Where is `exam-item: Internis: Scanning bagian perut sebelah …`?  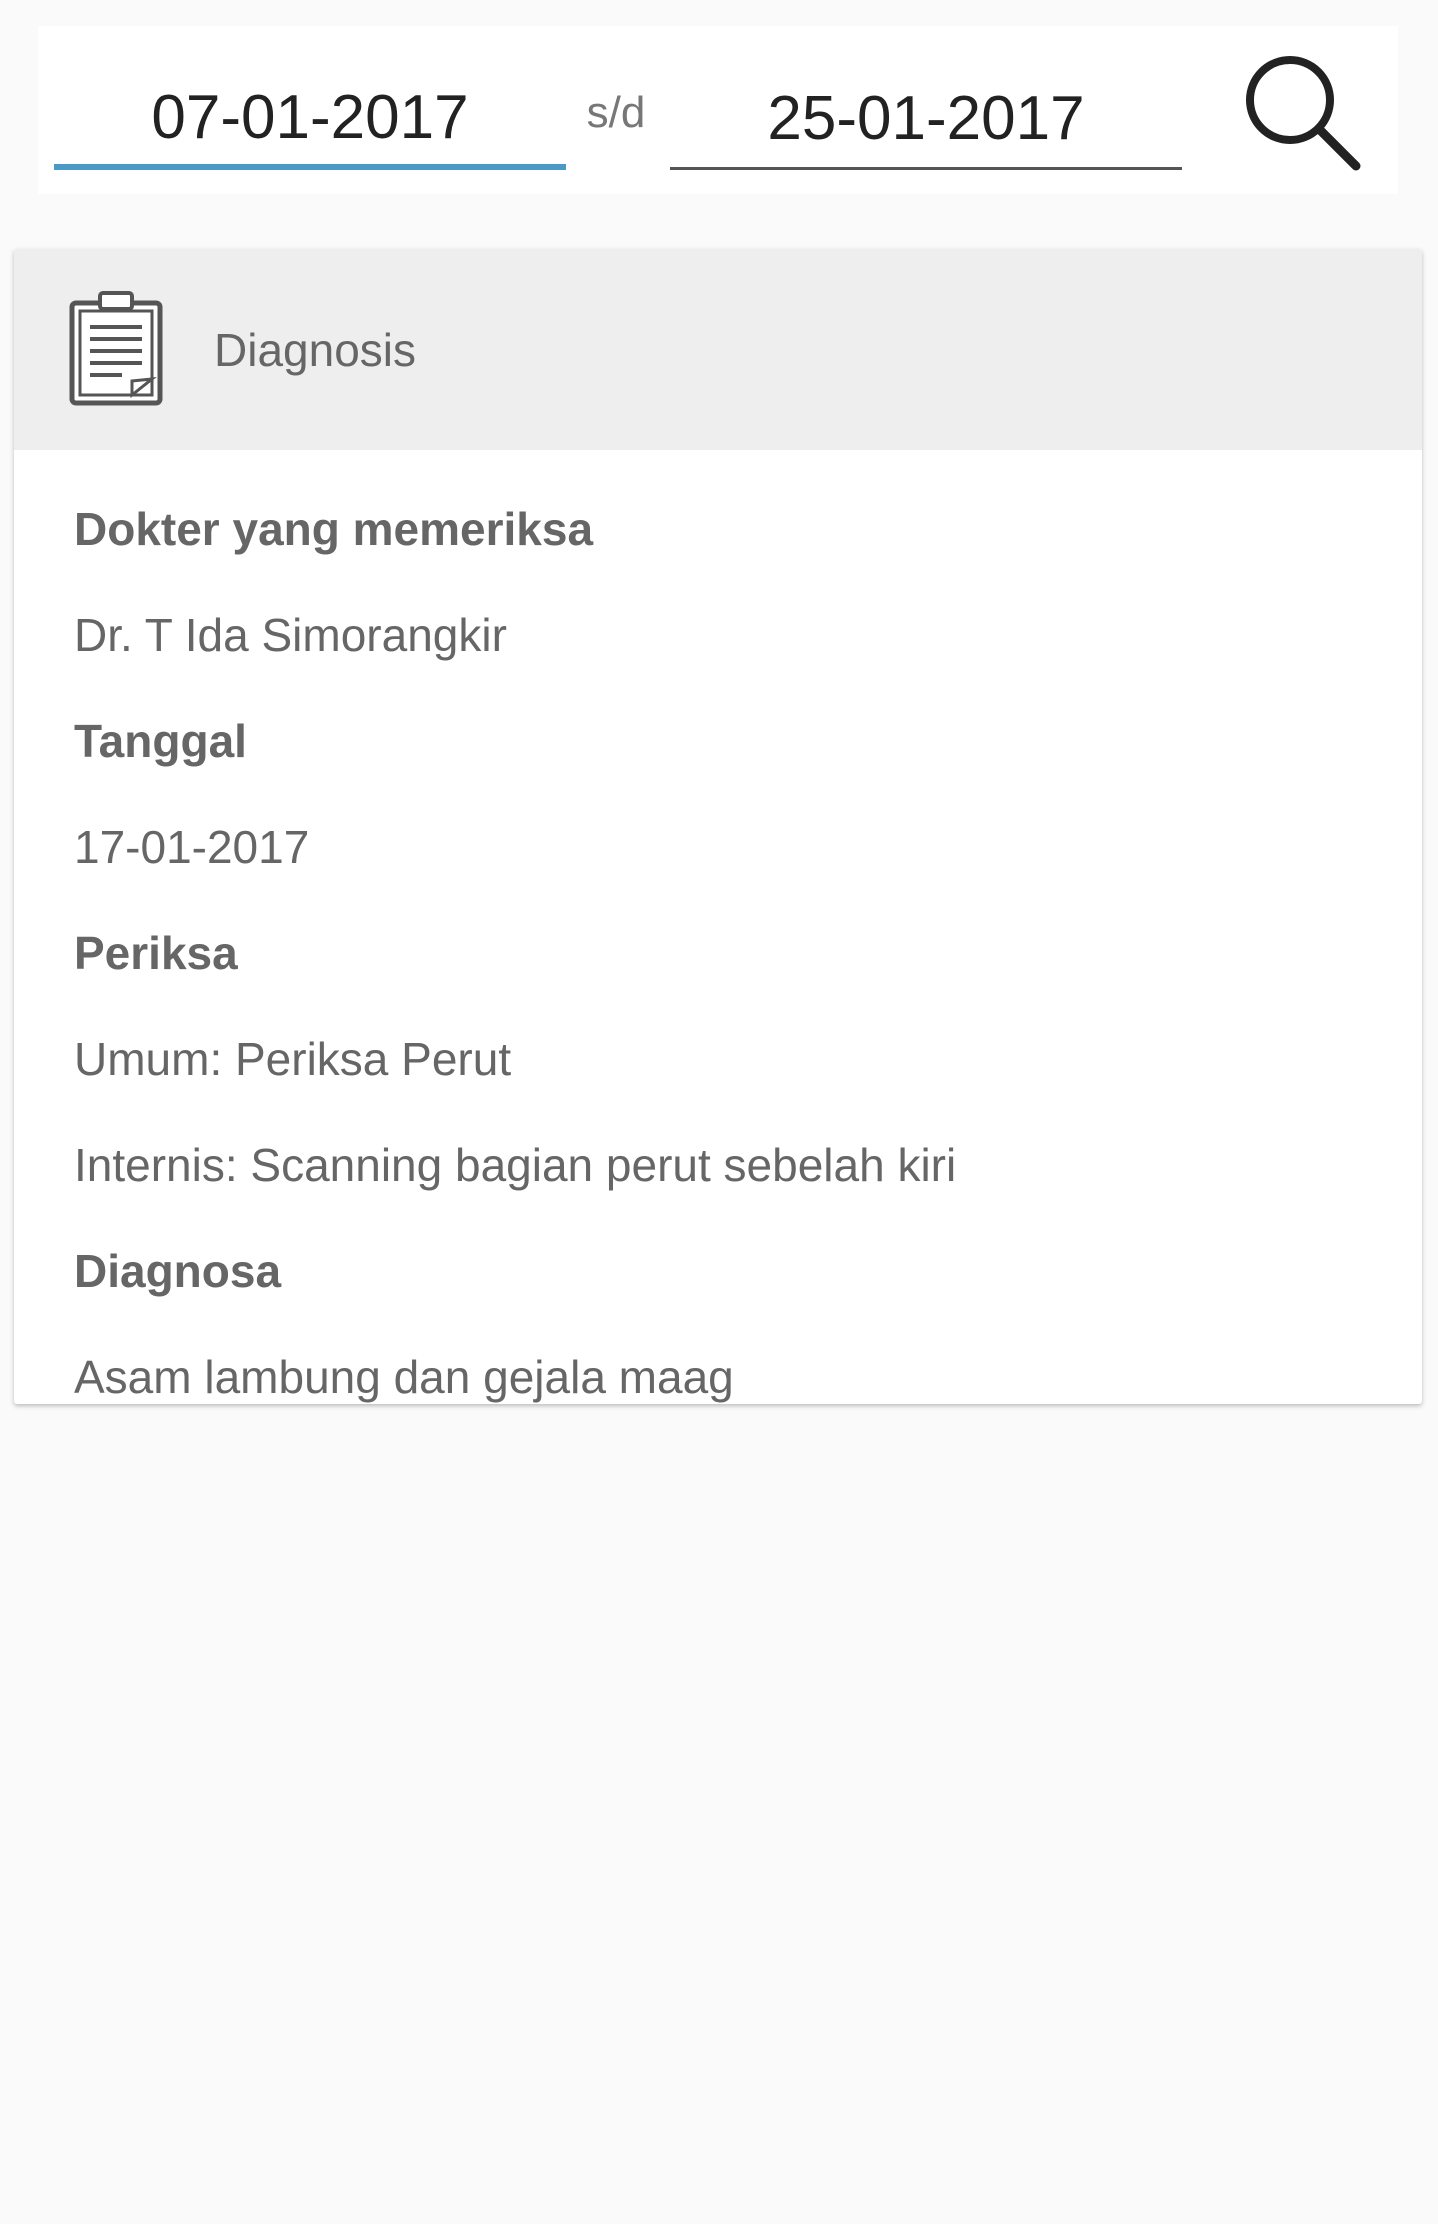 exam-item: Internis: Scanning bagian perut sebelah … is located at coordinates (515, 1165).